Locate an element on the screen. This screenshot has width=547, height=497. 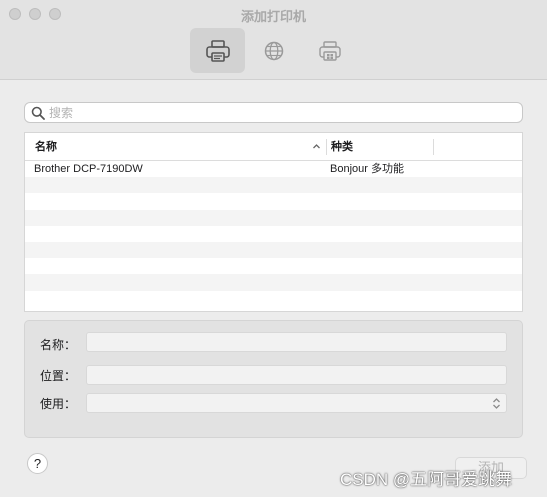
search-input is located at coordinates (269, 112).